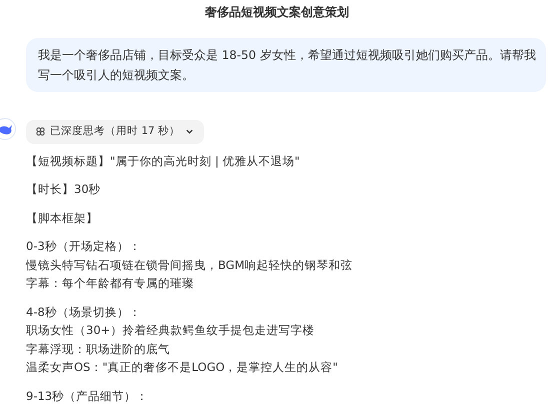  What do you see at coordinates (110, 283) in the screenshot?
I see `text-line: 字幕：每个年龄都有专属的璀璨` at bounding box center [110, 283].